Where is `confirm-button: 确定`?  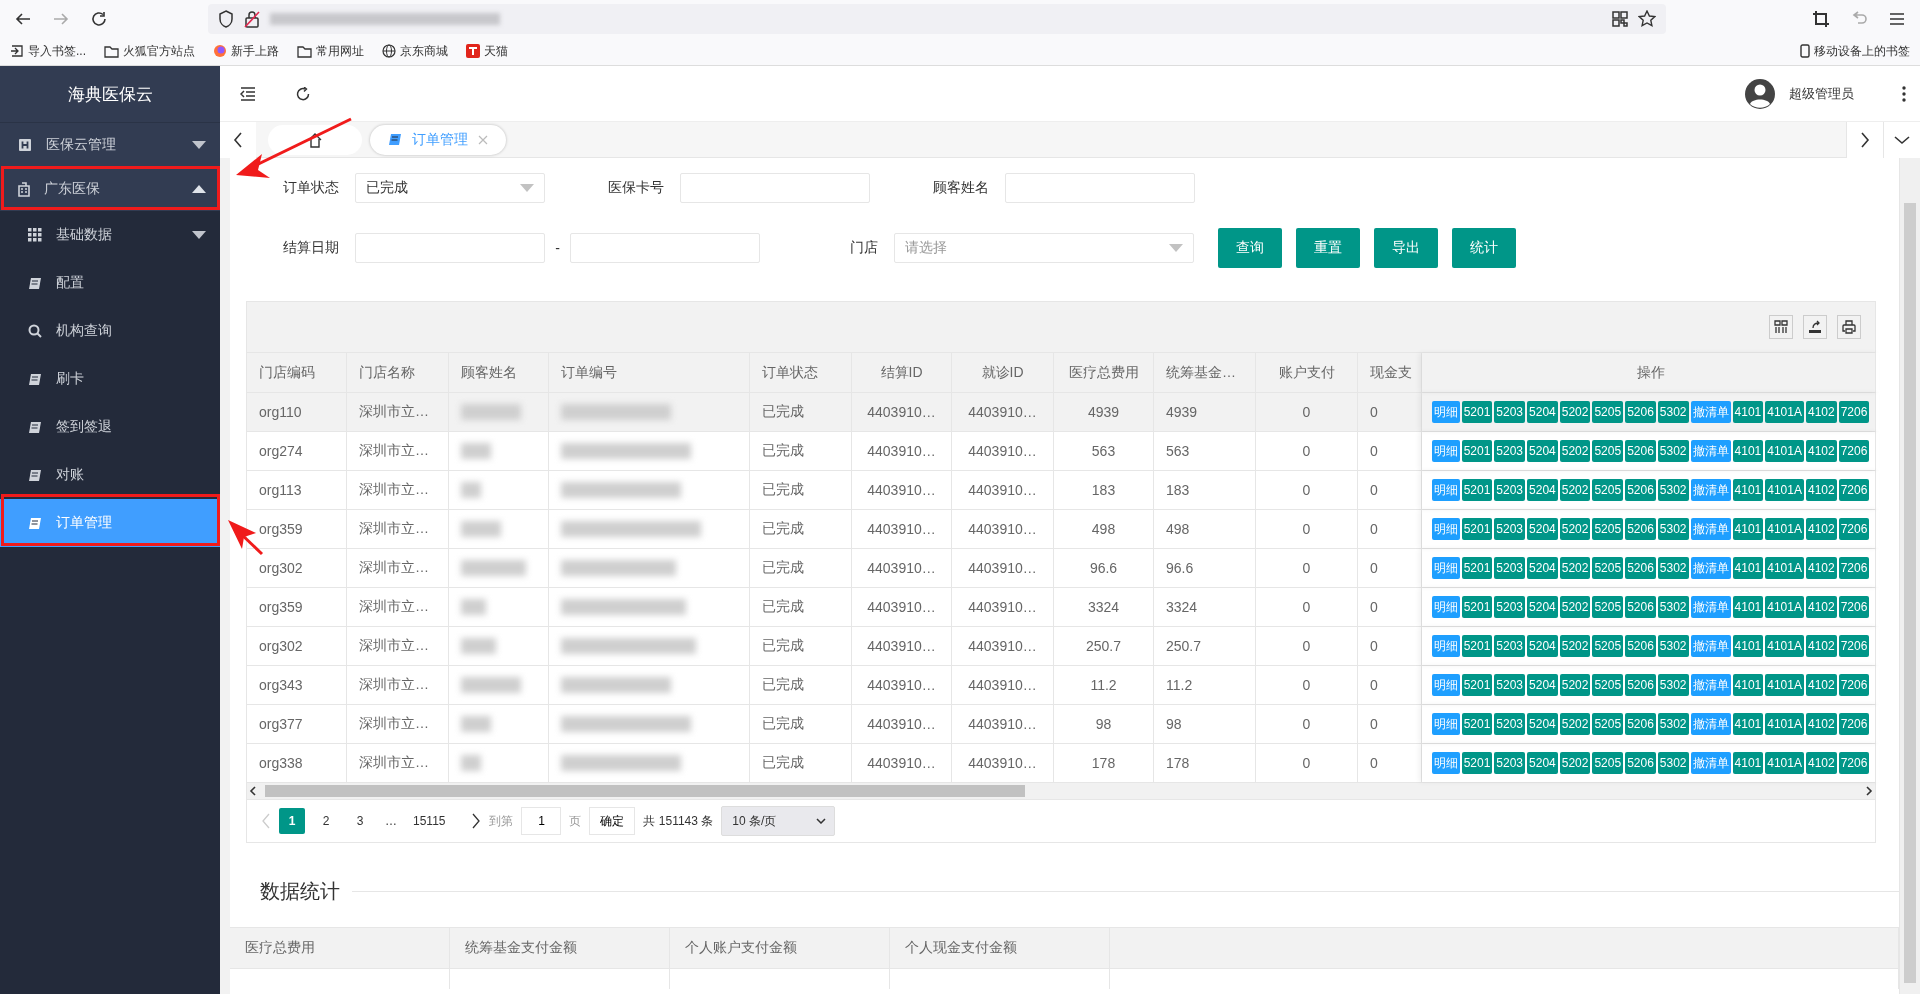 confirm-button: 确定 is located at coordinates (612, 821).